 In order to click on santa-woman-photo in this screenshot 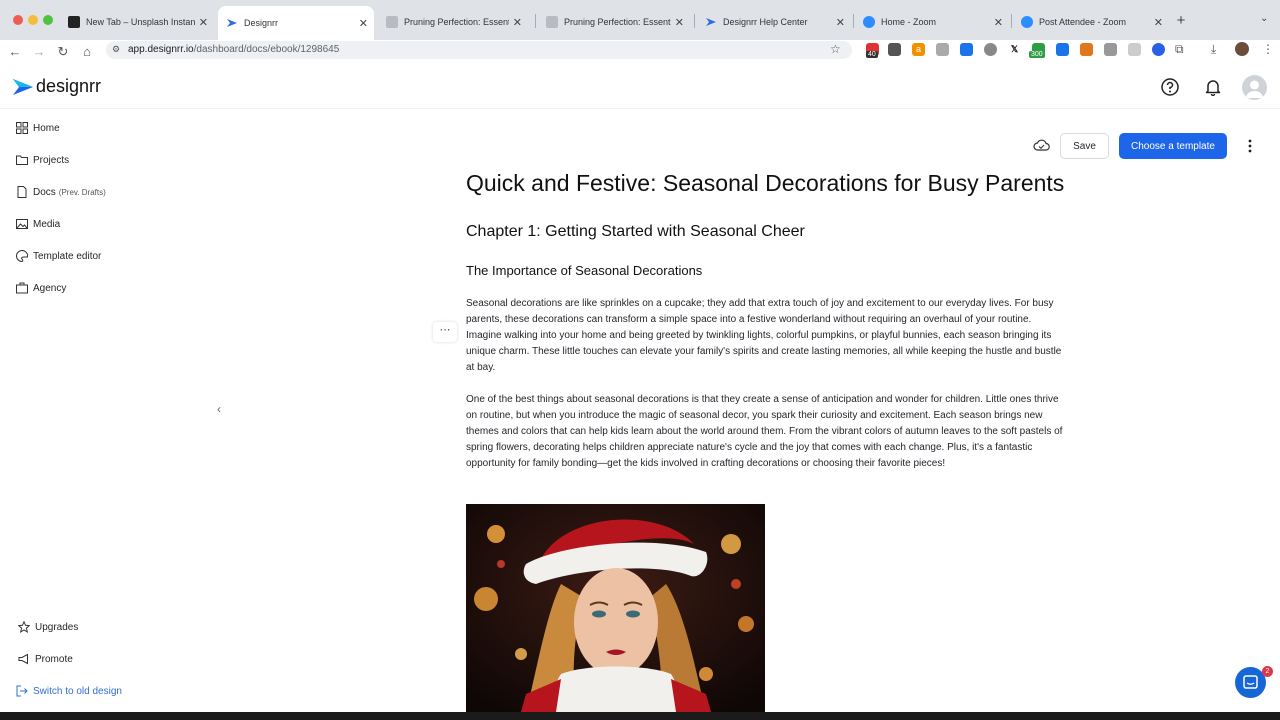, I will do `click(615, 608)`.